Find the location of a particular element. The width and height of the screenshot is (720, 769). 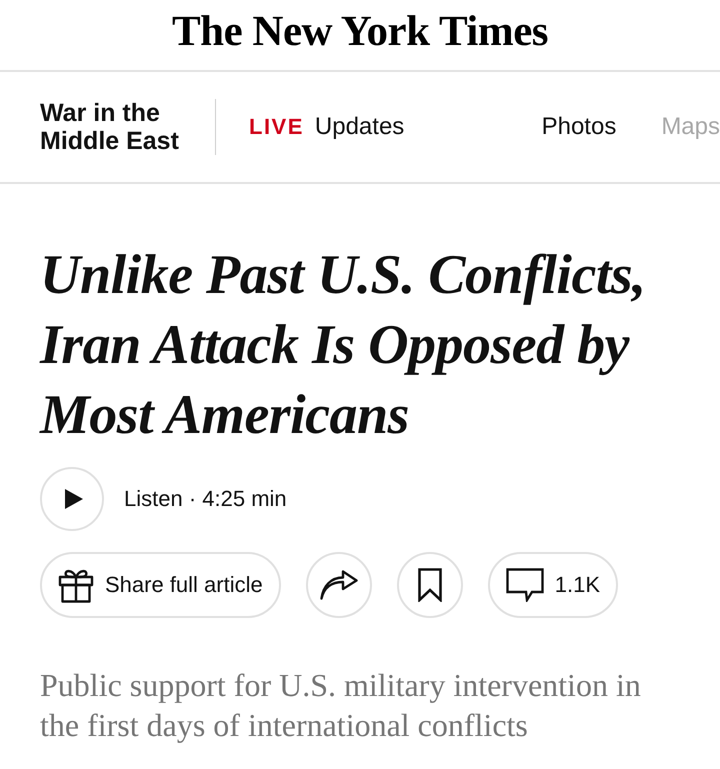

live-updates-link: LIVE Updates is located at coordinates (326, 127).